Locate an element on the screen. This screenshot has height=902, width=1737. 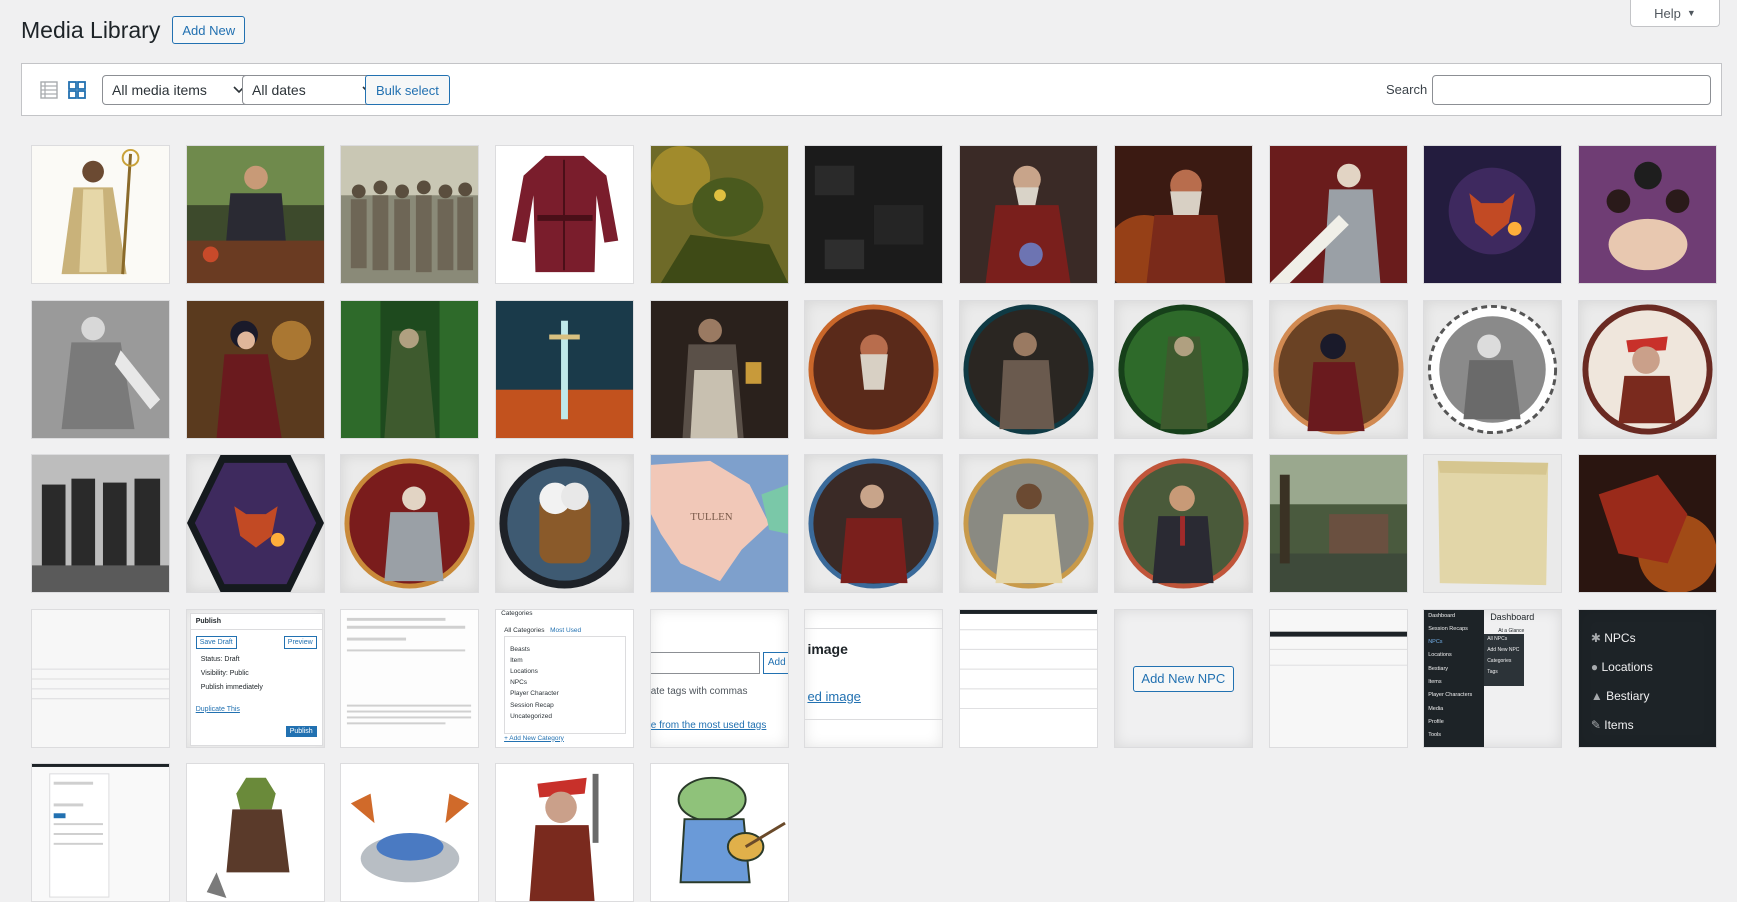
mini-glance: At a Glance is located at coordinates (1511, 630).